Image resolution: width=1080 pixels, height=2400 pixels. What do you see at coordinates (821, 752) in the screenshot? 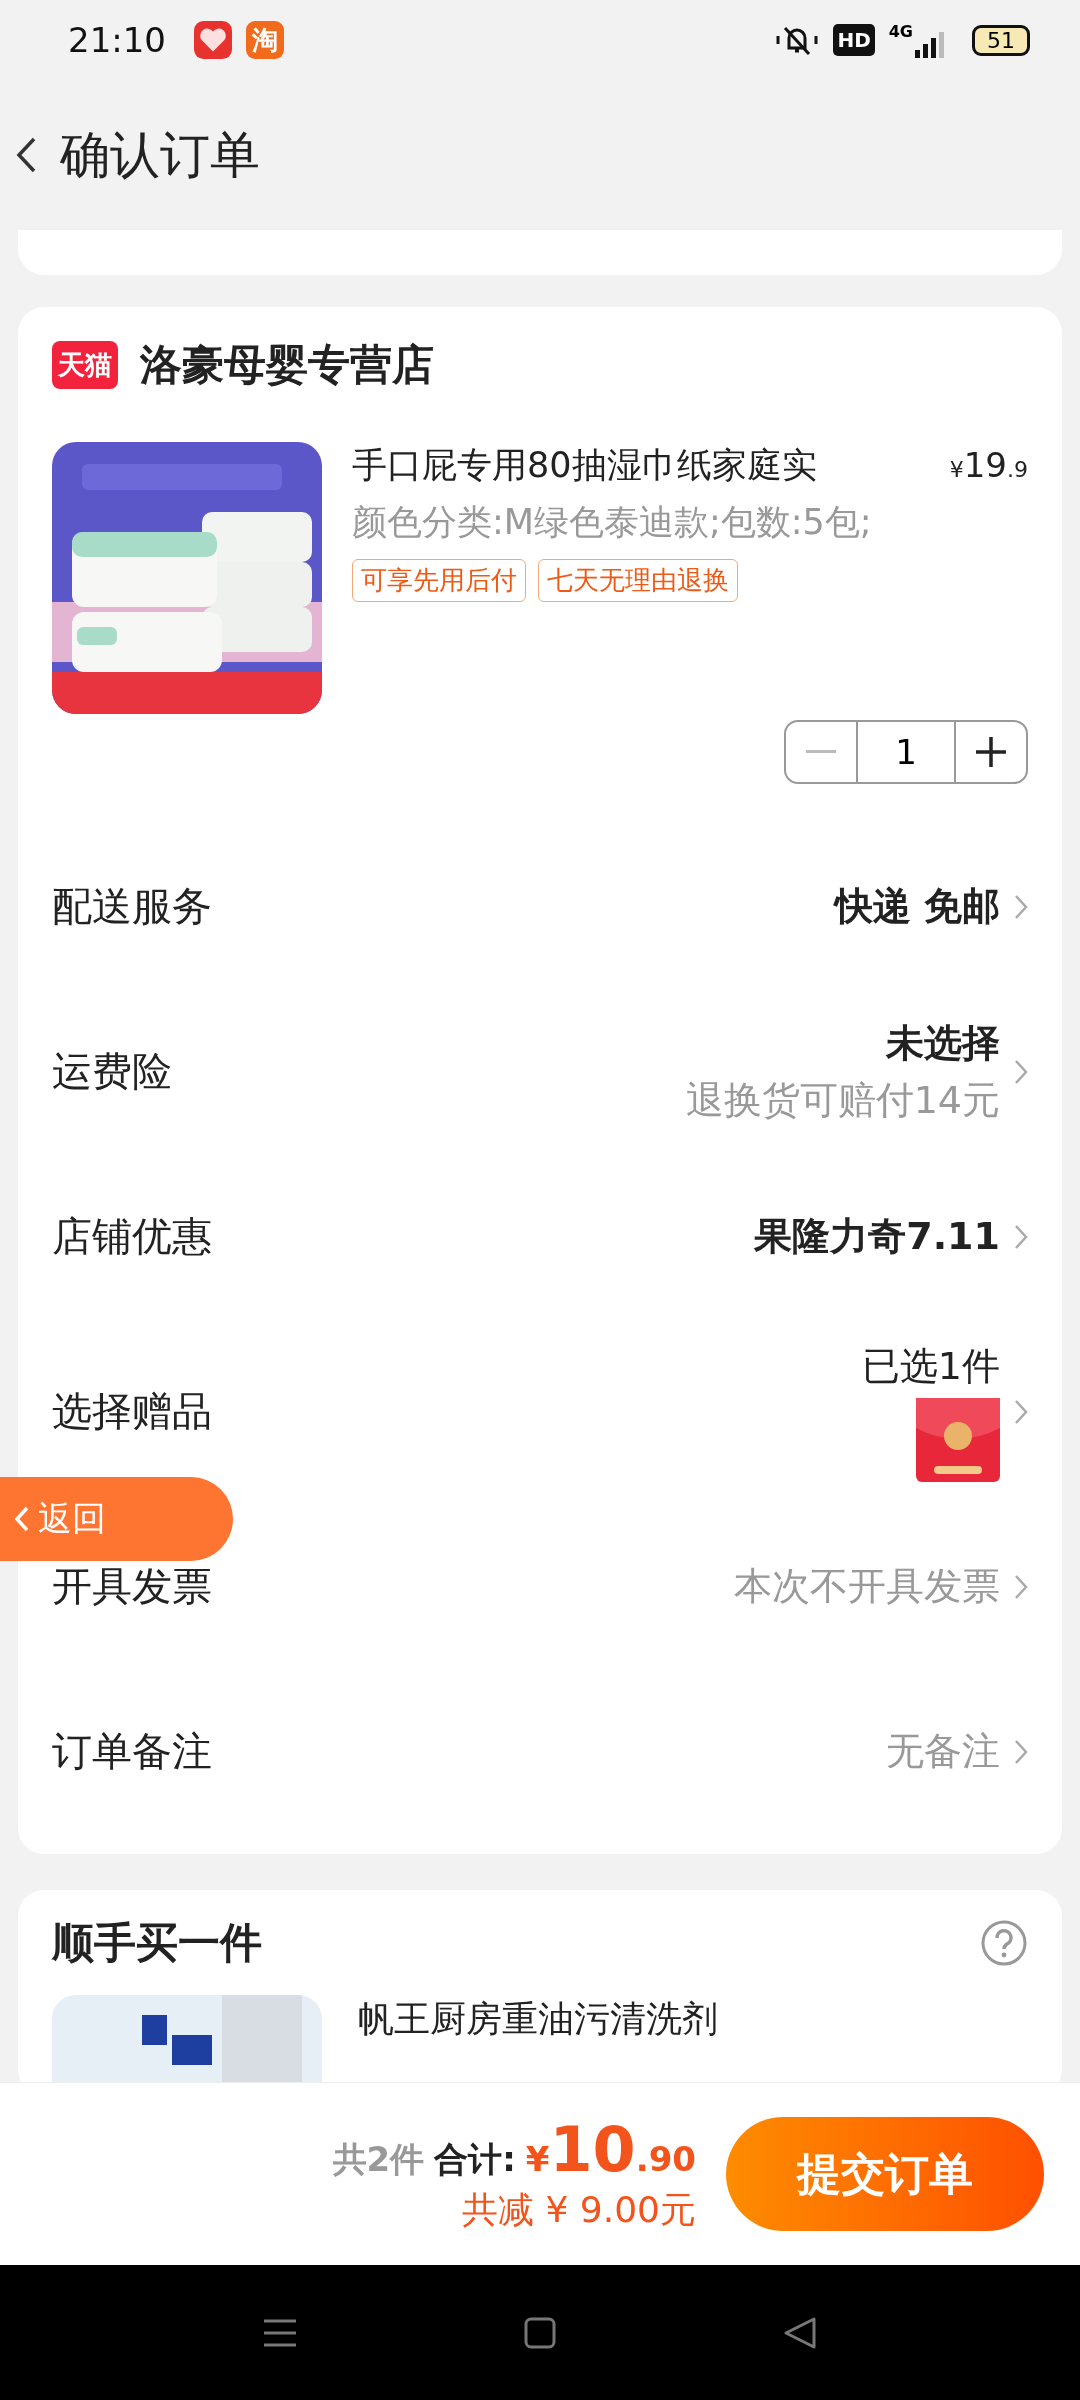
I see `minus-icon` at bounding box center [821, 752].